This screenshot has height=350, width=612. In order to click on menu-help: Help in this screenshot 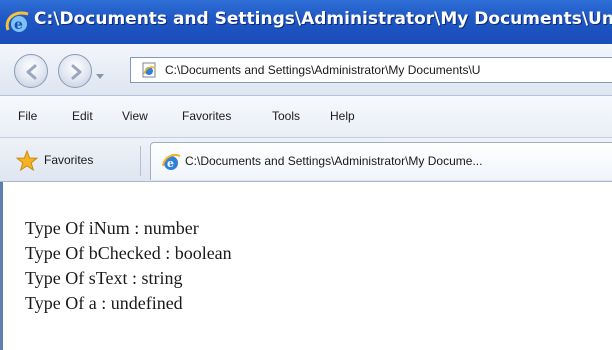, I will do `click(342, 116)`.